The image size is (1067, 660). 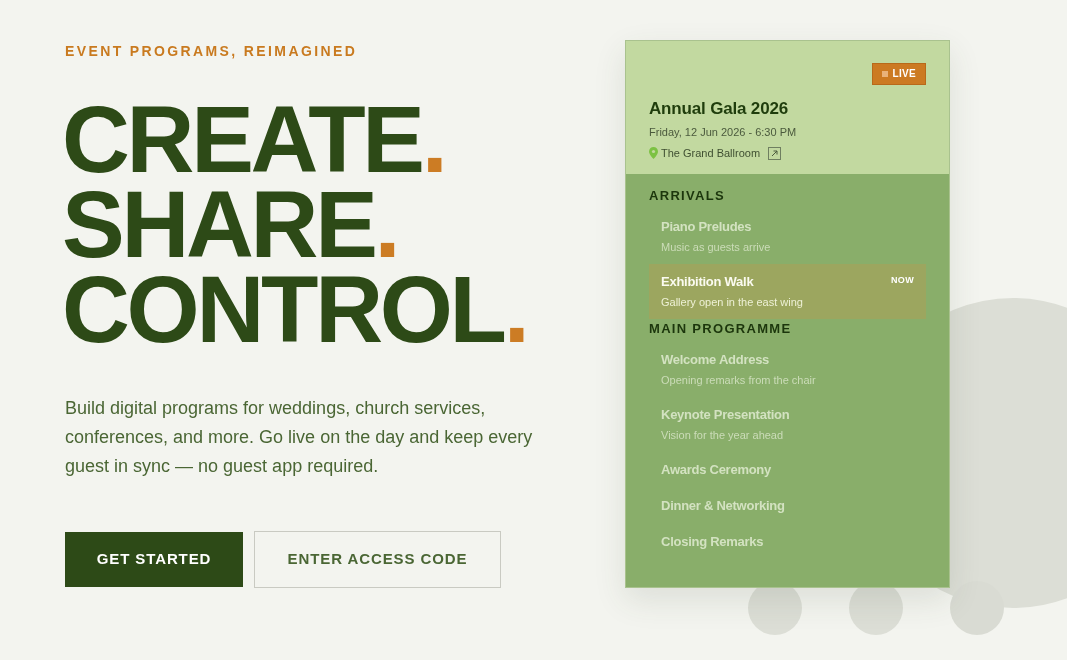 I want to click on external-link-icon, so click(x=775, y=153).